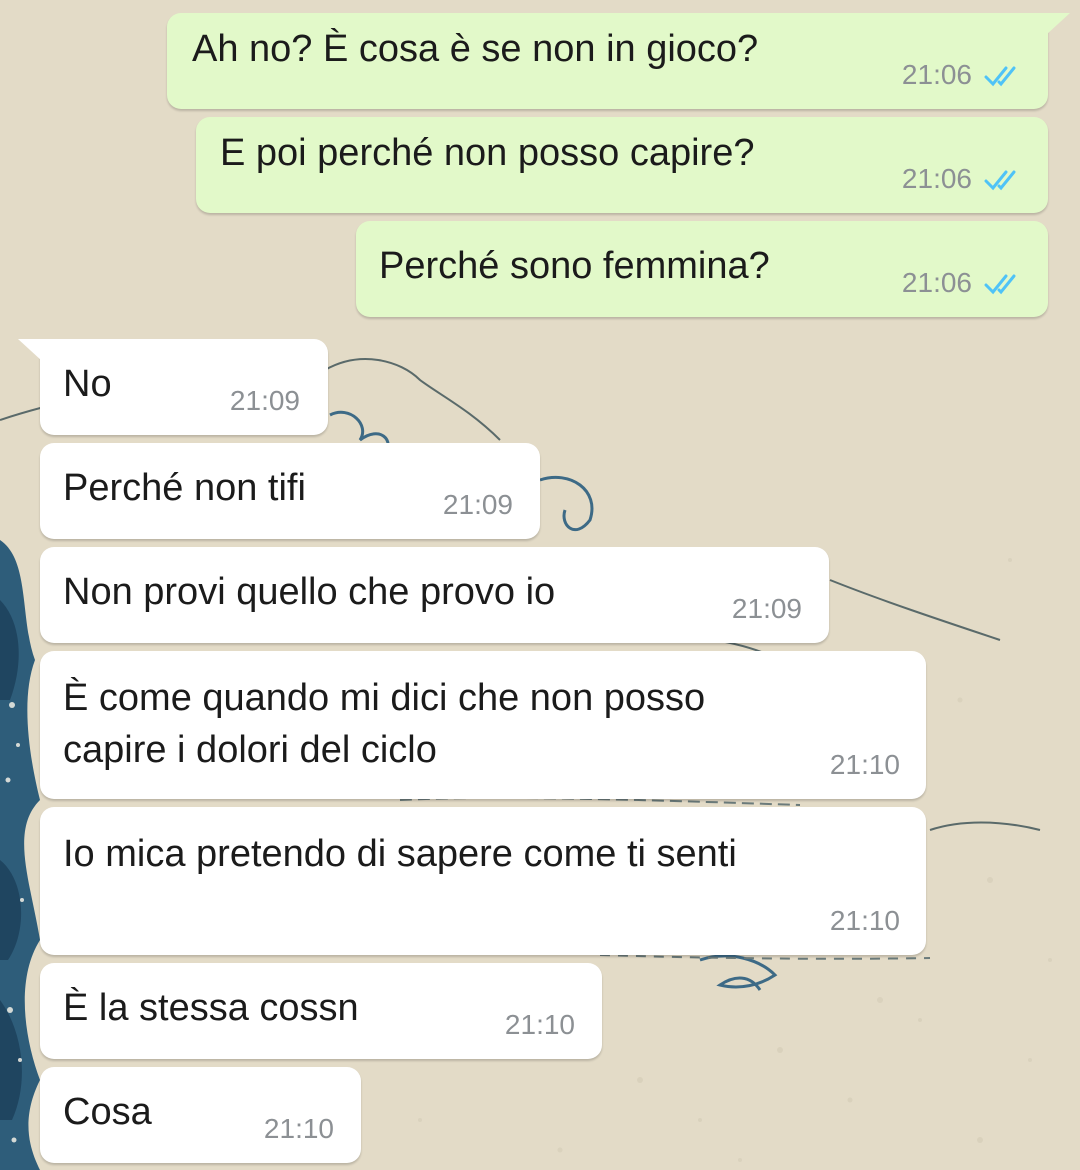 Image resolution: width=1080 pixels, height=1170 pixels. What do you see at coordinates (309, 592) in the screenshot?
I see `message-text: Non provi quello che provo io` at bounding box center [309, 592].